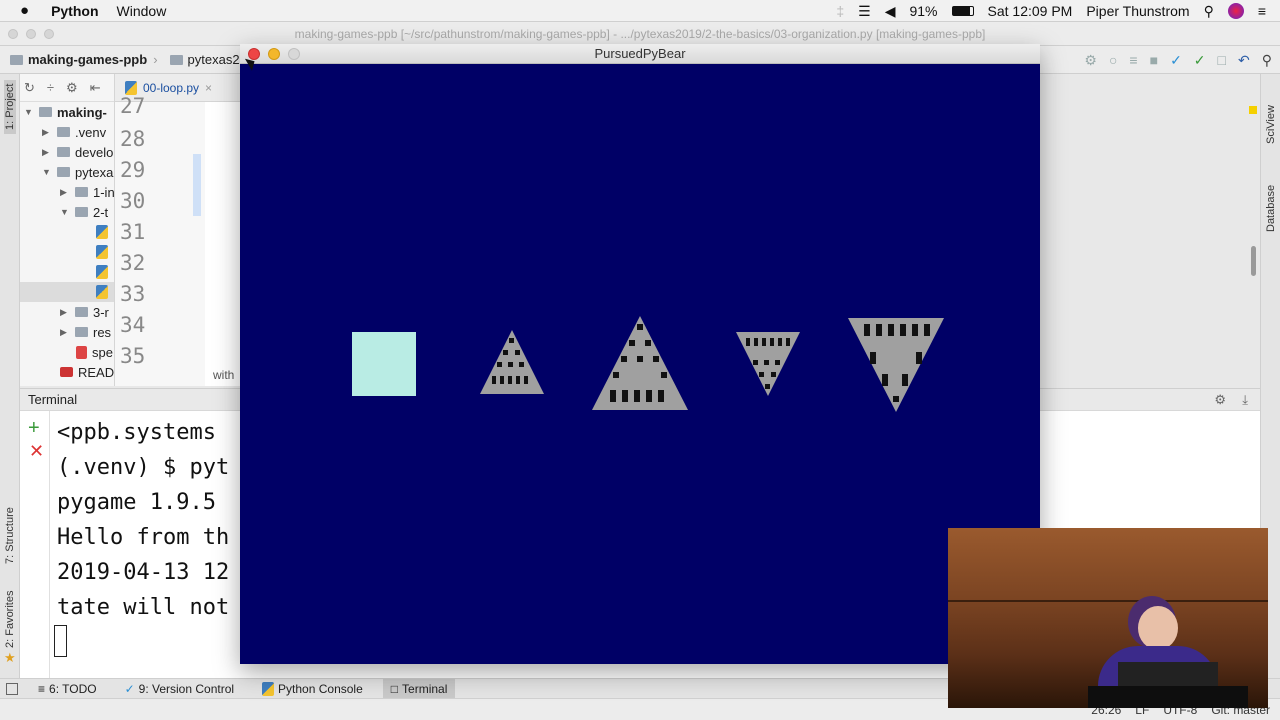  I want to click on tool-project-tab: 1: Project, so click(10, 106).